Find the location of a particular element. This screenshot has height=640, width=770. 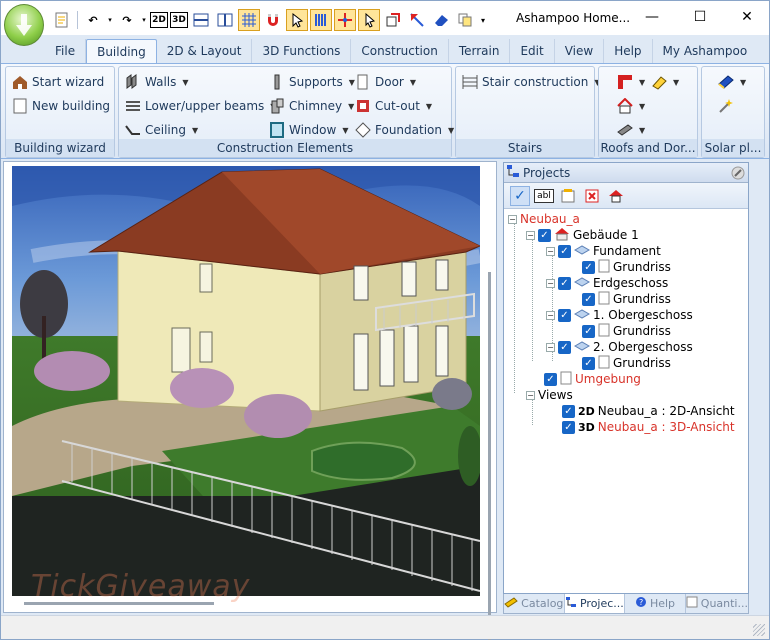

view-2d-icon: 2D is located at coordinates (159, 20).